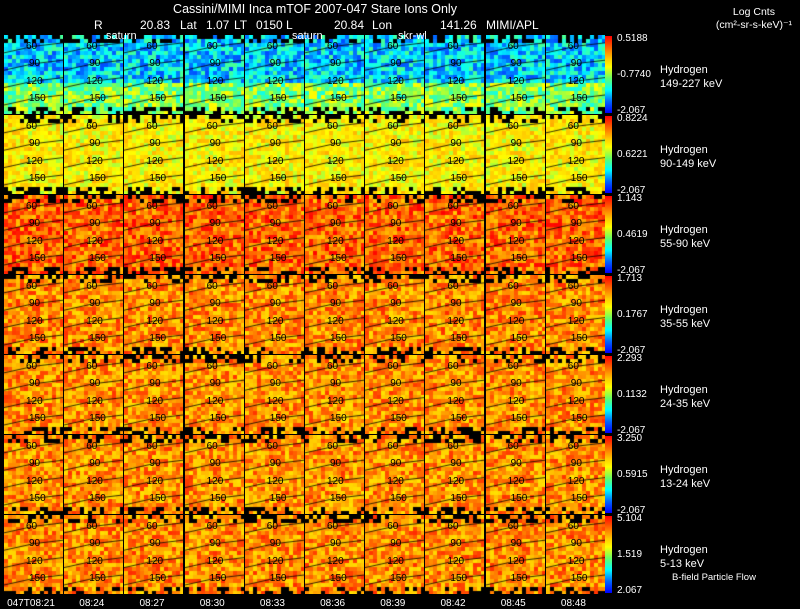 The width and height of the screenshot is (800, 609). What do you see at coordinates (92, 603) in the screenshot?
I see `time-tick-label: 08:24` at bounding box center [92, 603].